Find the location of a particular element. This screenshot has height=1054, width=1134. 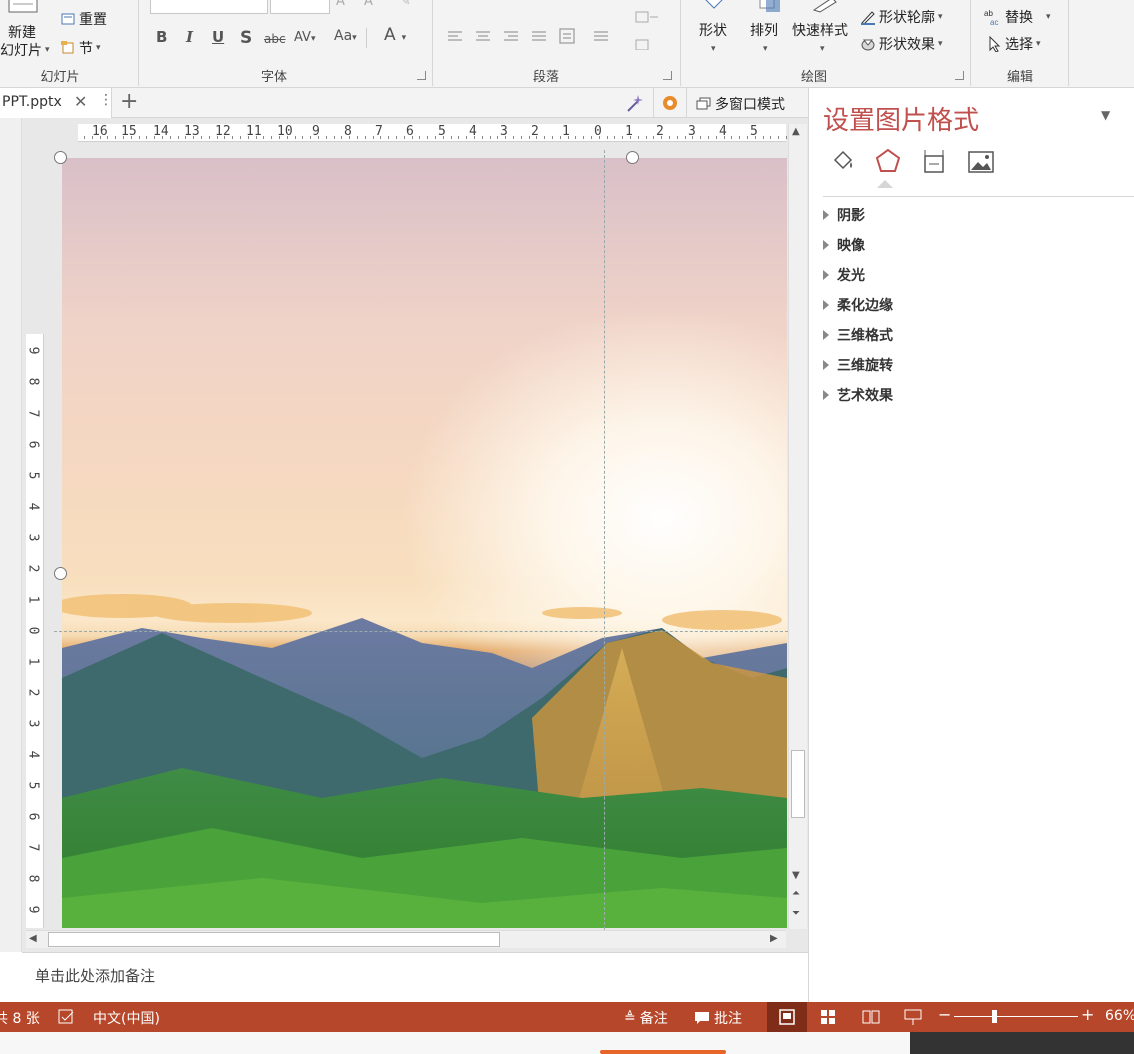

smartart-icon is located at coordinates (649, 30).